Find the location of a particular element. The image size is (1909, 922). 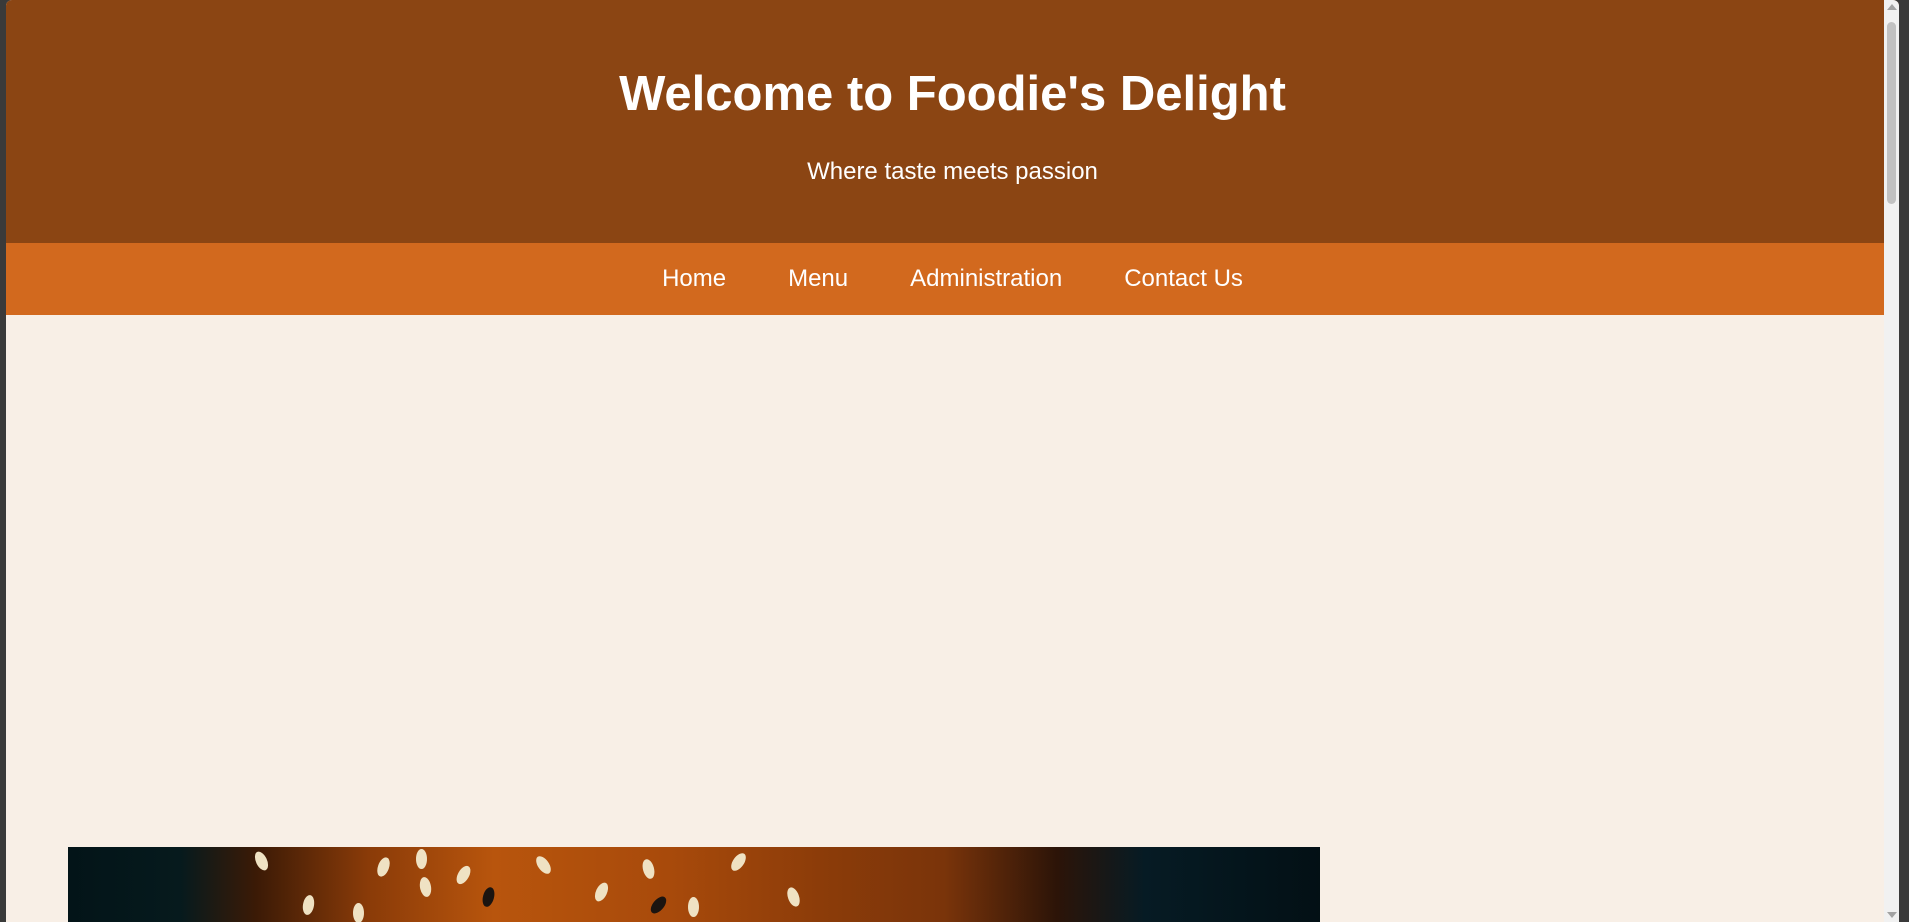

hero-image is located at coordinates (694, 884).